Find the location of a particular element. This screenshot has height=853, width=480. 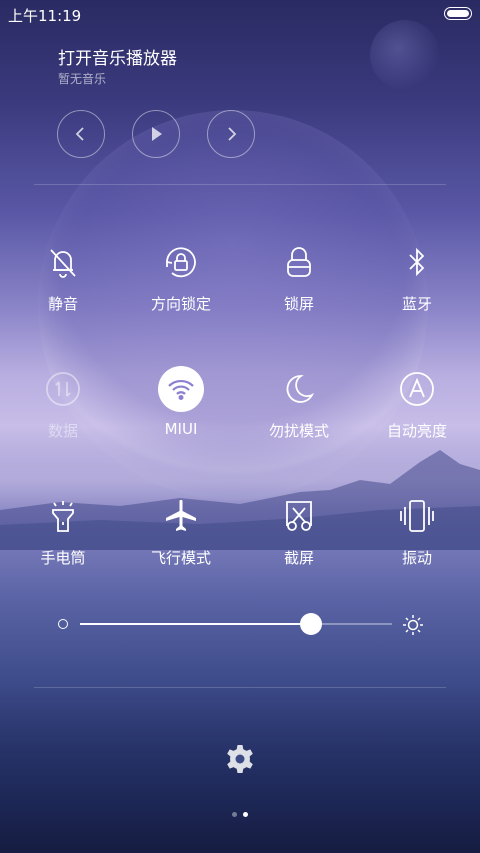

toggle-label: 截屏 is located at coordinates (298, 558).